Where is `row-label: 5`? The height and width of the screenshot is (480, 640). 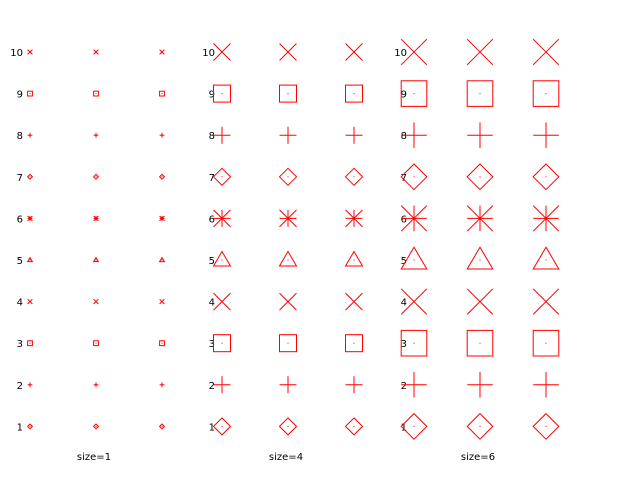
row-label: 5 is located at coordinates (20, 261).